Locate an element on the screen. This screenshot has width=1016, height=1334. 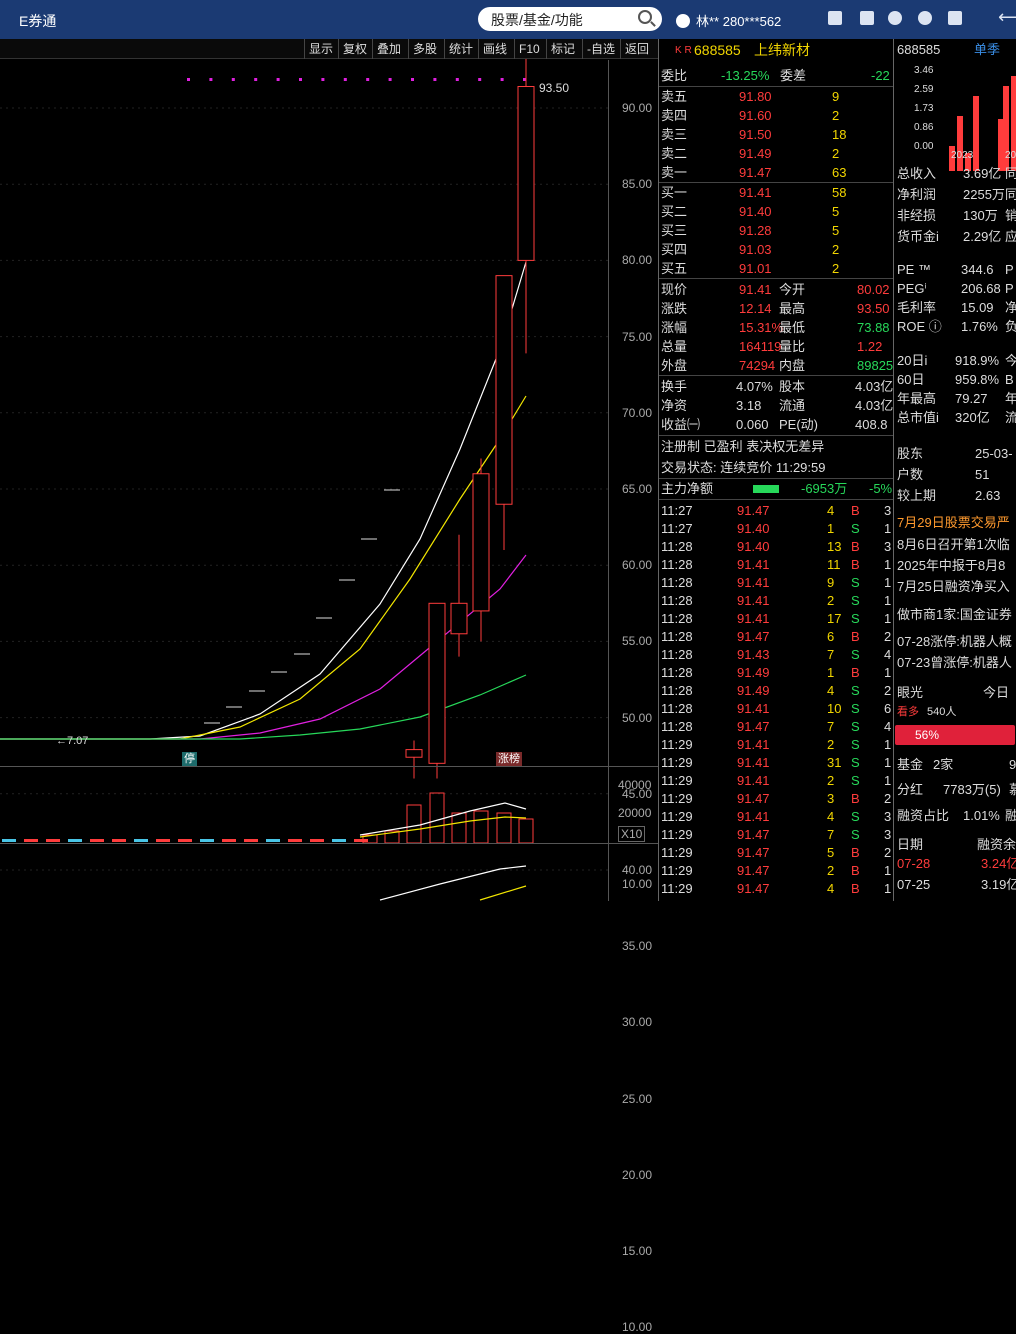
divider is located at coordinates (776, 499).